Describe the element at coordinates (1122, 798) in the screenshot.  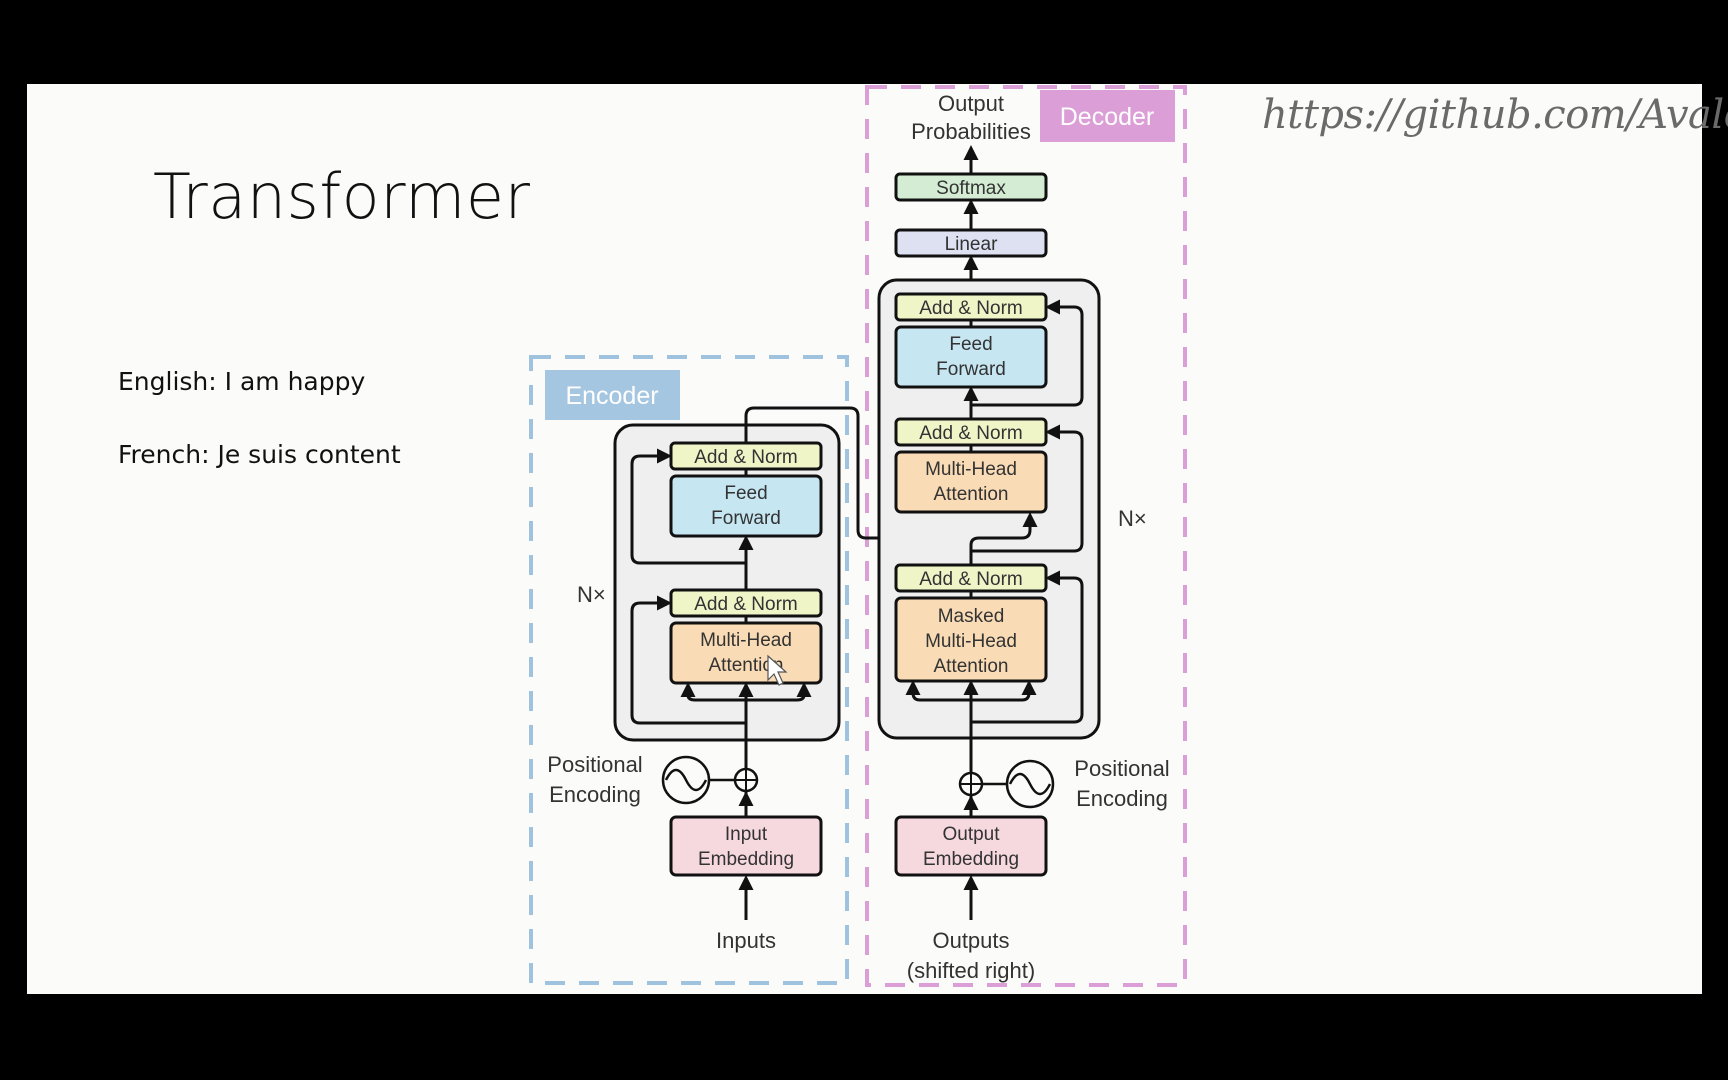
I see `decoder-pe-line2: Encoding` at that location.